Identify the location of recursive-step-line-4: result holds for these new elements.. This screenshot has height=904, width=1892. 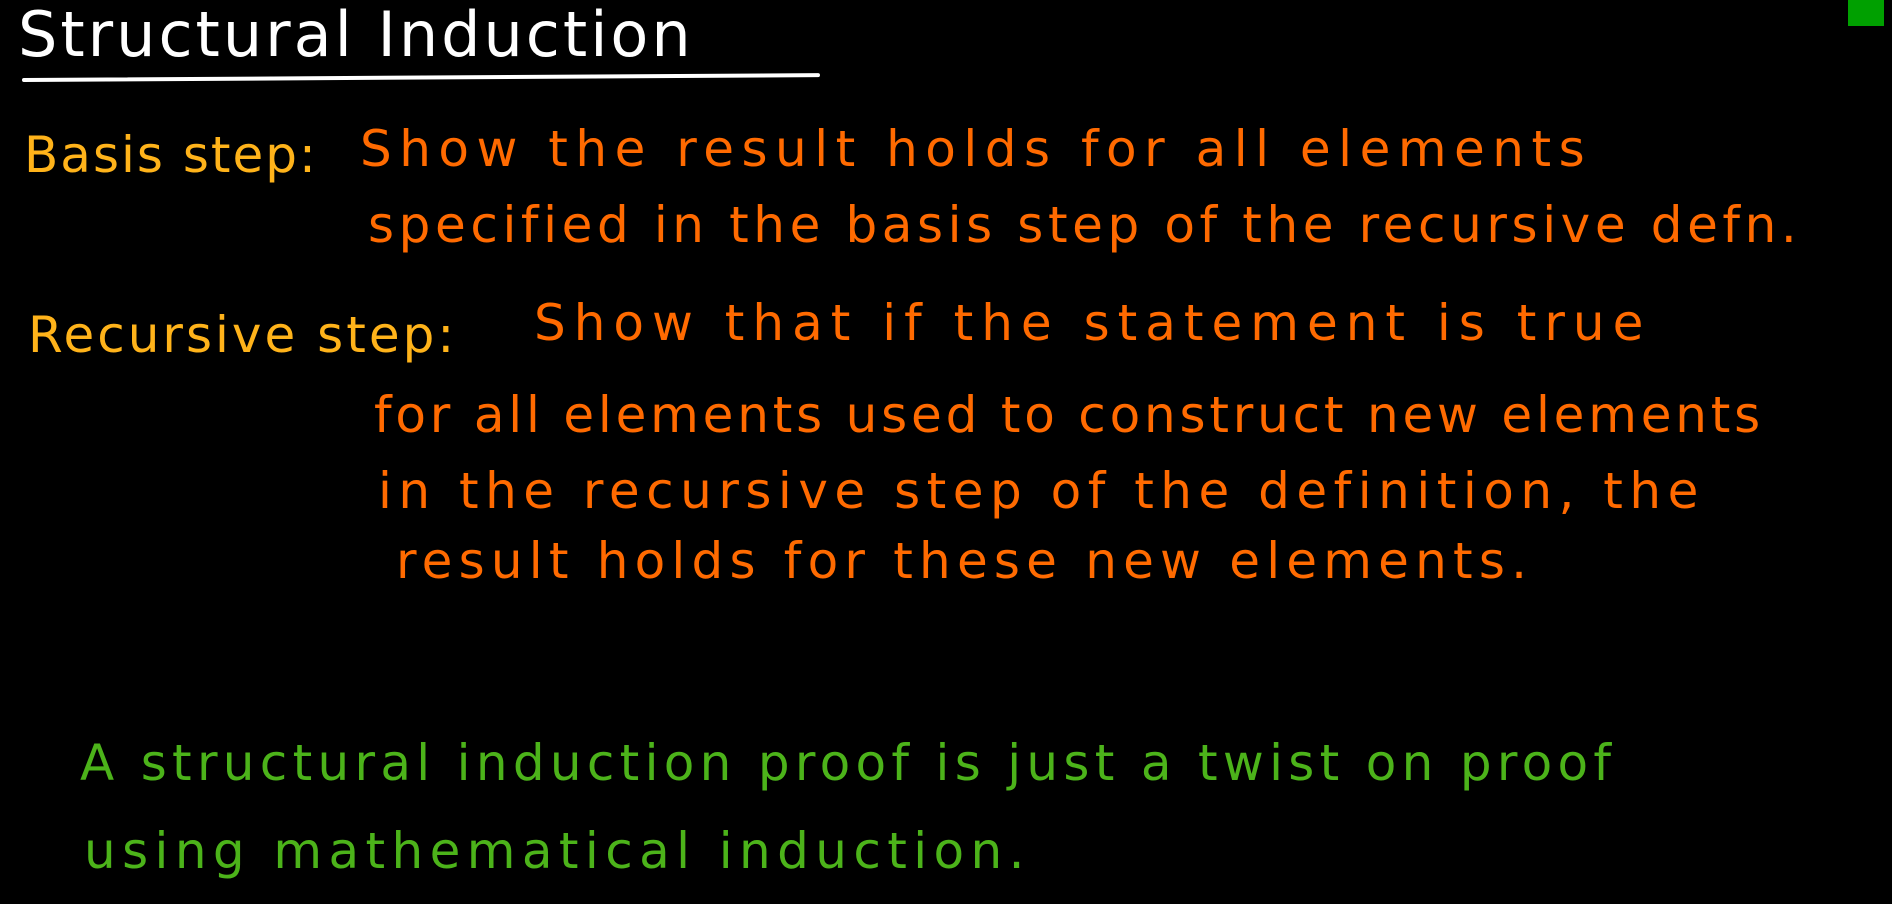
(965, 561).